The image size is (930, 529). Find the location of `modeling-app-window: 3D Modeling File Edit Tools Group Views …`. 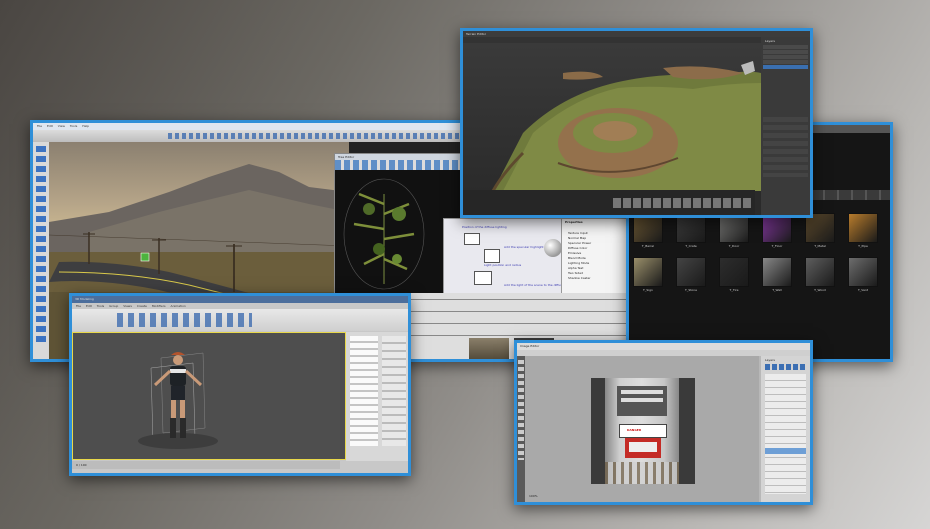

modeling-app-window: 3D Modeling File Edit Tools Group Views … is located at coordinates (240, 384).